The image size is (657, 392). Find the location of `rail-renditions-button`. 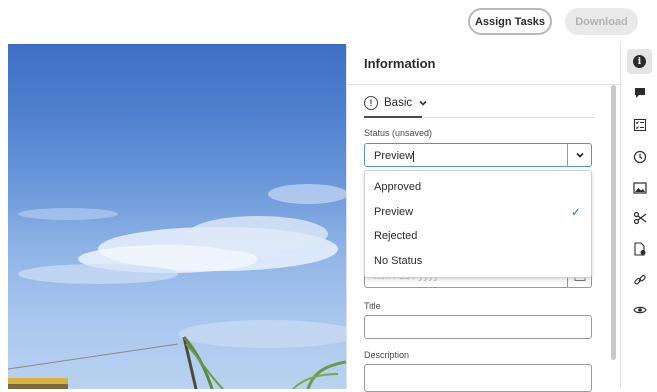

rail-renditions-button is located at coordinates (639, 187).